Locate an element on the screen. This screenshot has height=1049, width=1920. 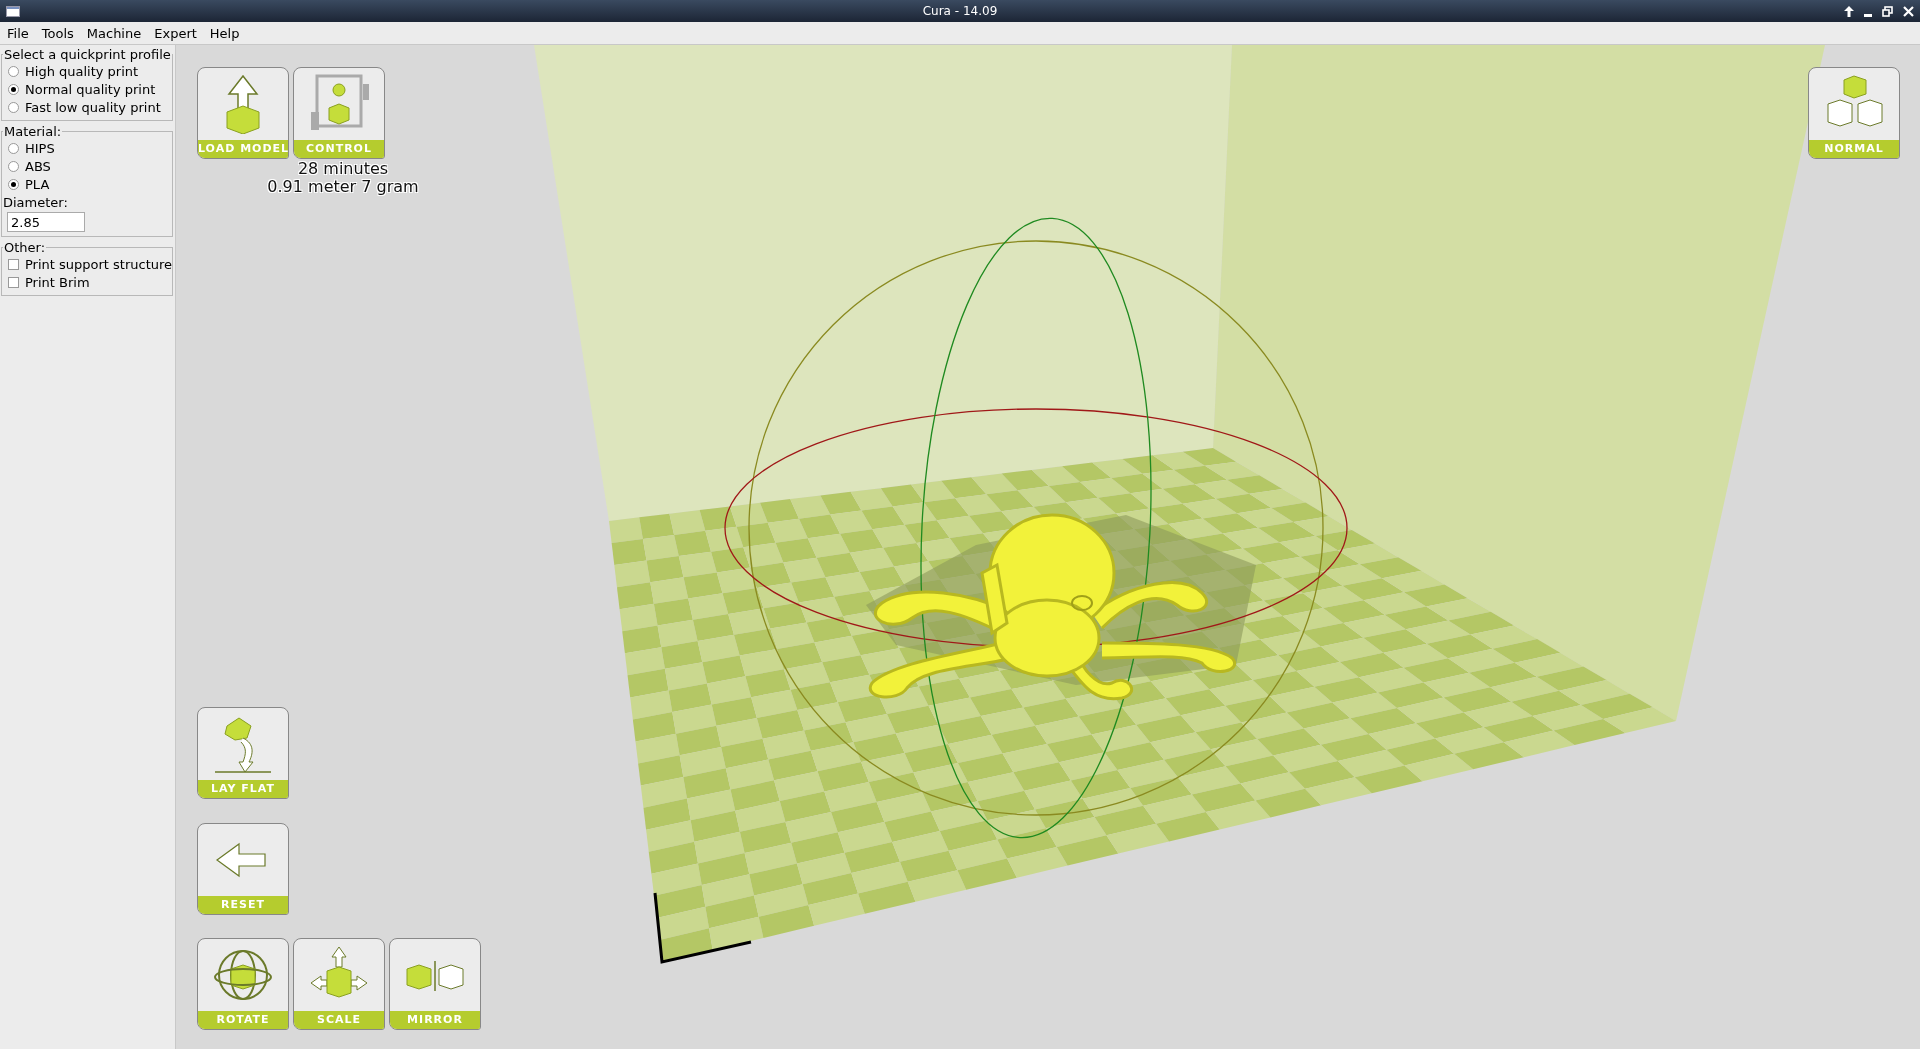
diameter-label: Diameter: is located at coordinates (36, 202).